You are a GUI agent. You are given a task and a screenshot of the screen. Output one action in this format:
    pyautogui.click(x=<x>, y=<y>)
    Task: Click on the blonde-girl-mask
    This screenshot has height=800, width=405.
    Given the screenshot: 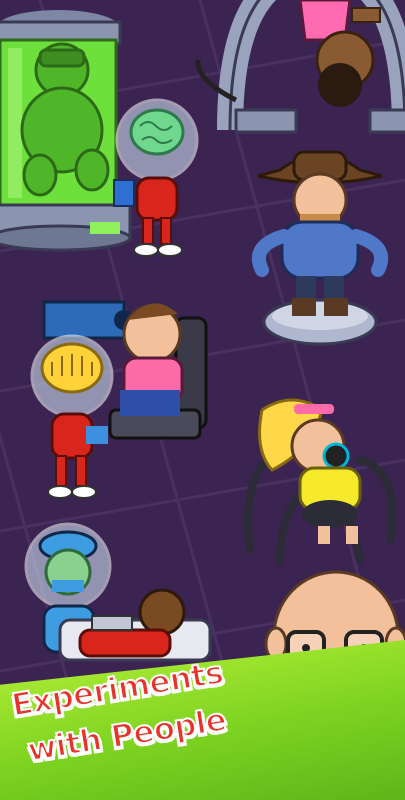 What is the action you would take?
    pyautogui.click(x=310, y=471)
    